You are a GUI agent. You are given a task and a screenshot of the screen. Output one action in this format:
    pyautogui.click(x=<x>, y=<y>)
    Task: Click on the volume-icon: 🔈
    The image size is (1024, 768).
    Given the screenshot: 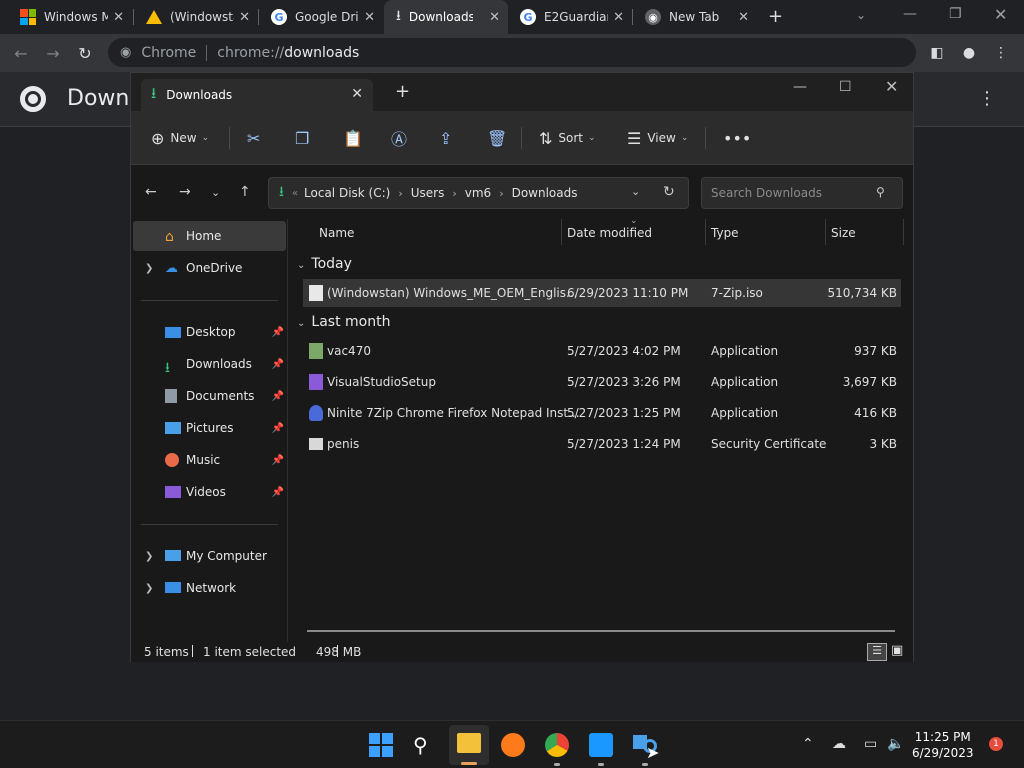 What is the action you would take?
    pyautogui.click(x=895, y=744)
    